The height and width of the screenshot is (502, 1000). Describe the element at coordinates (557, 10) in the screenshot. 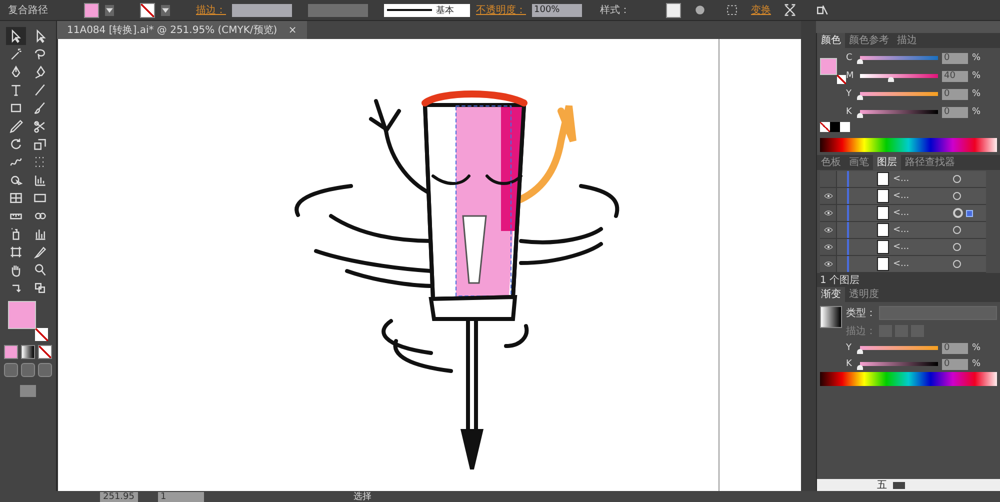

I see `opacity-field: 100%` at that location.